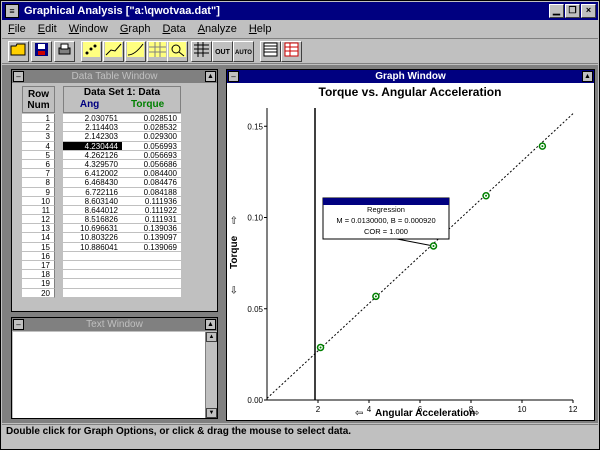  I want to click on row-number: 4, so click(38, 146).